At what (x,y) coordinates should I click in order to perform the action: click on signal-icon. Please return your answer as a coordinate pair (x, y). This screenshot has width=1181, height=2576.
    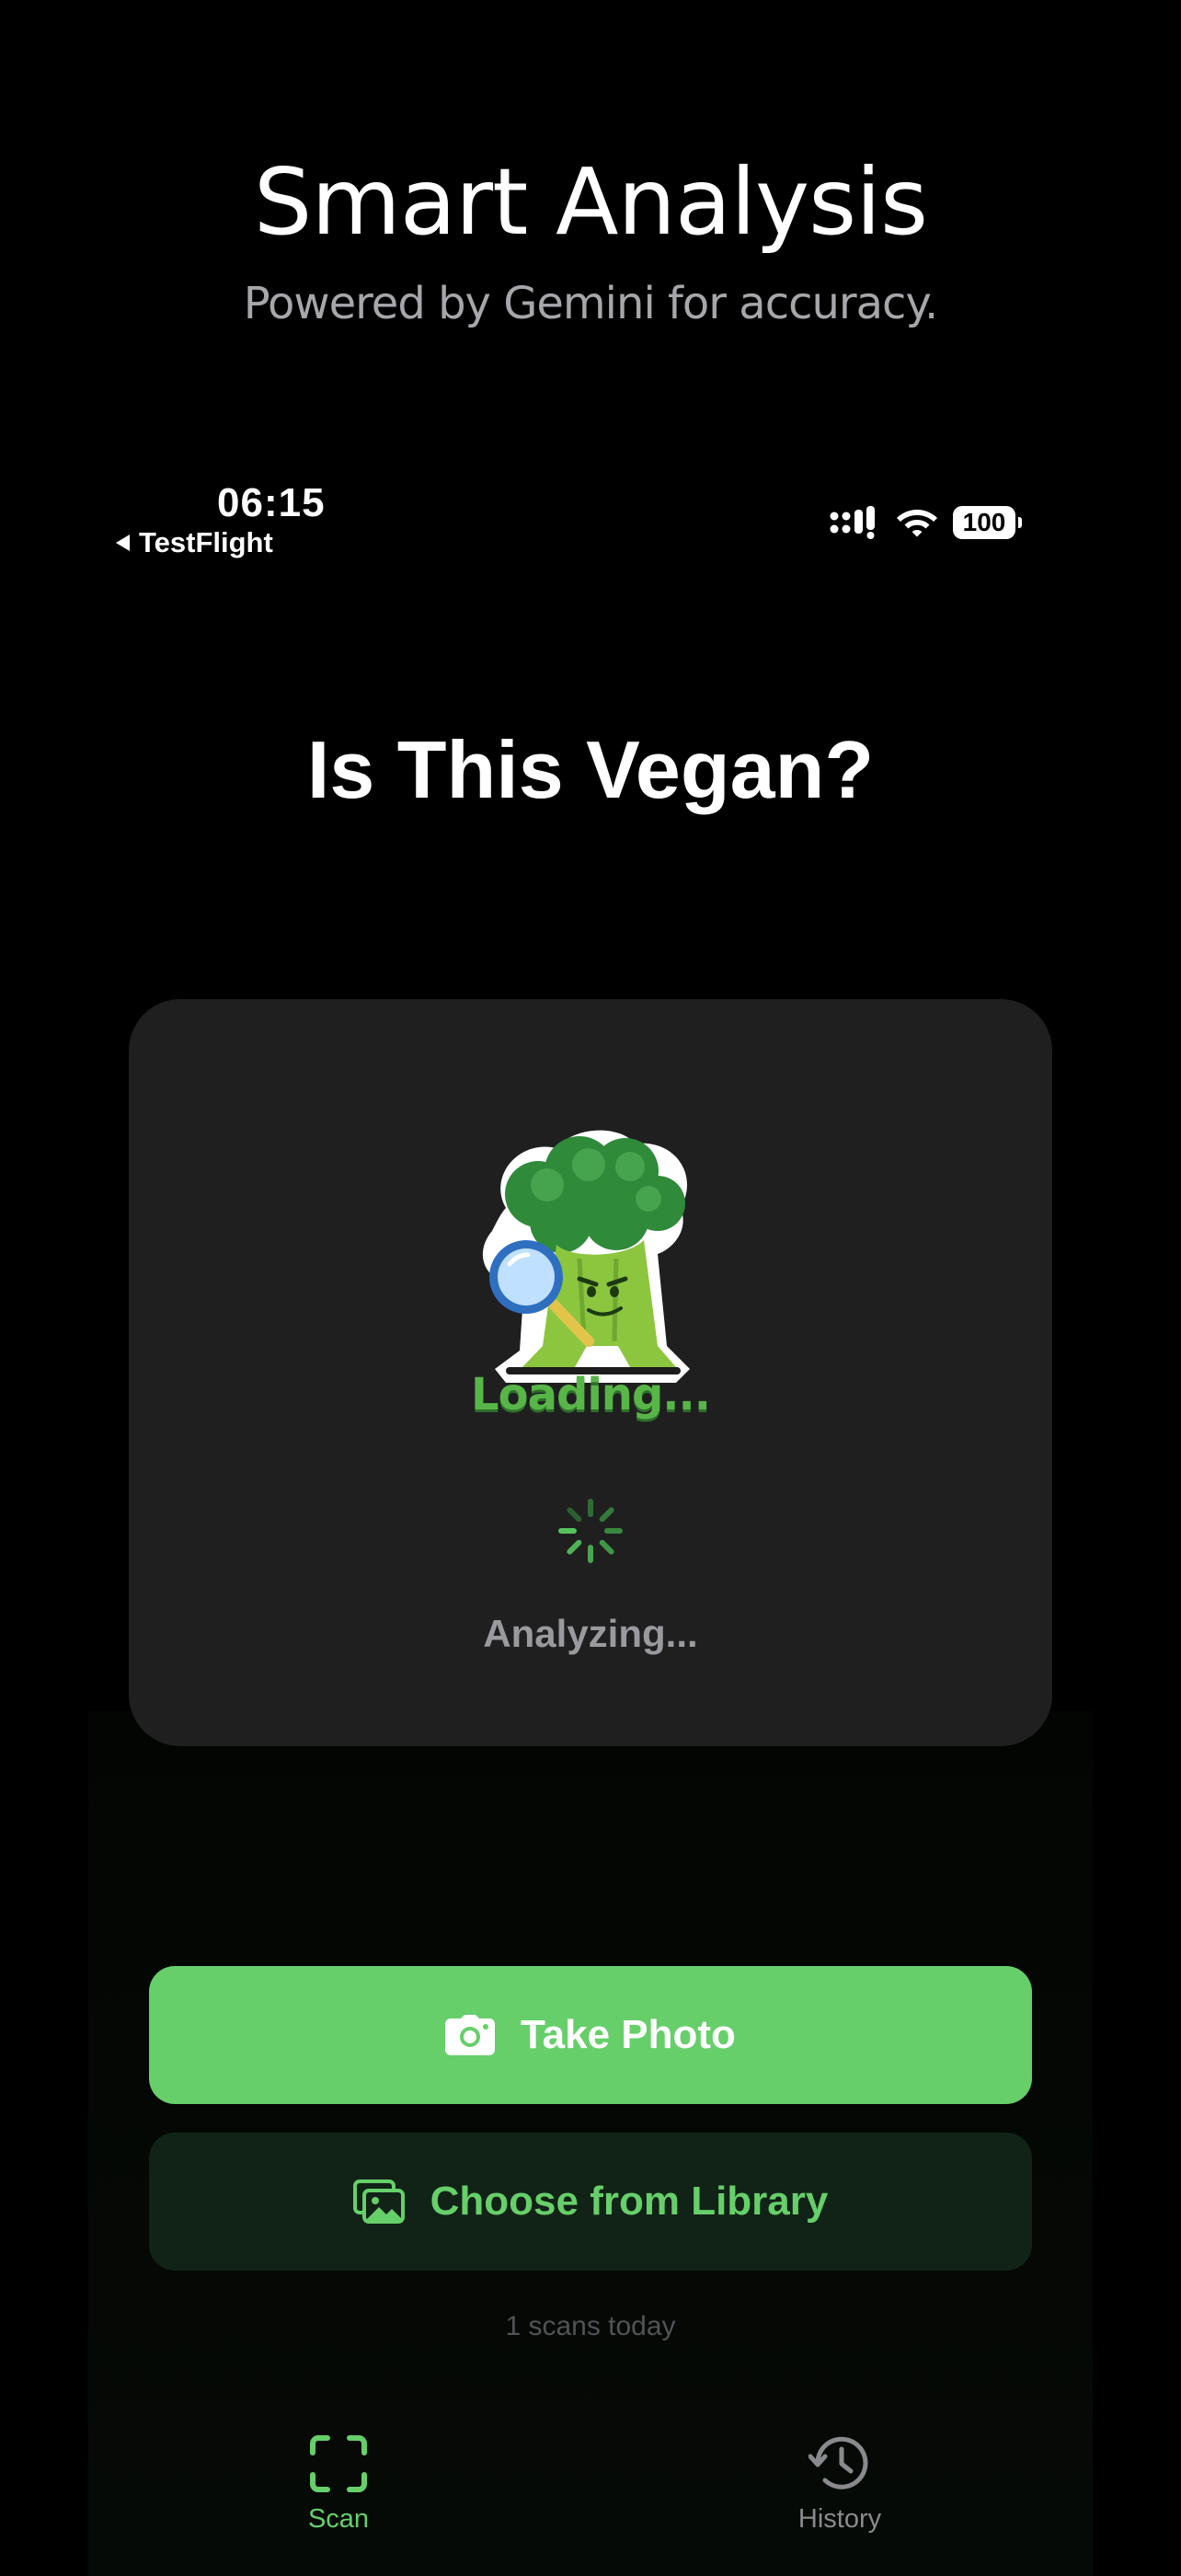
    Looking at the image, I should click on (852, 522).